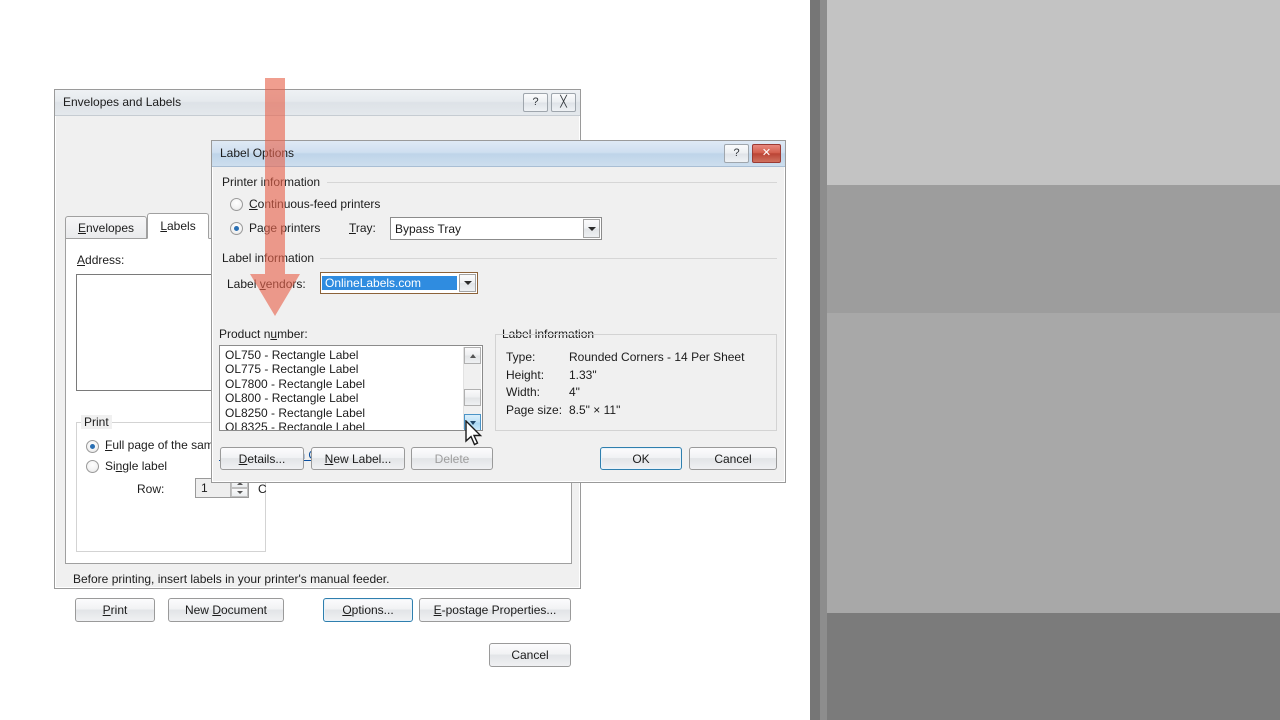 The width and height of the screenshot is (1280, 720). What do you see at coordinates (389, 283) in the screenshot?
I see `label-vendors-value: OnlineLabels.com` at bounding box center [389, 283].